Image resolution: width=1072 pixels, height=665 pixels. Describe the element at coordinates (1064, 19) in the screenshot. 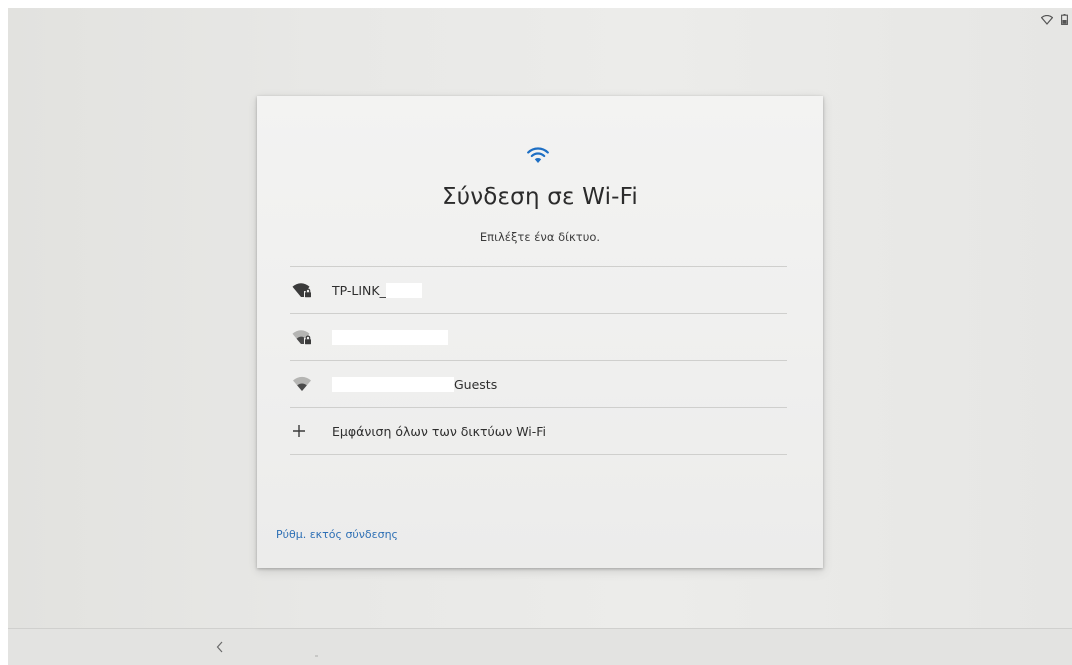

I see `battery-icon` at that location.